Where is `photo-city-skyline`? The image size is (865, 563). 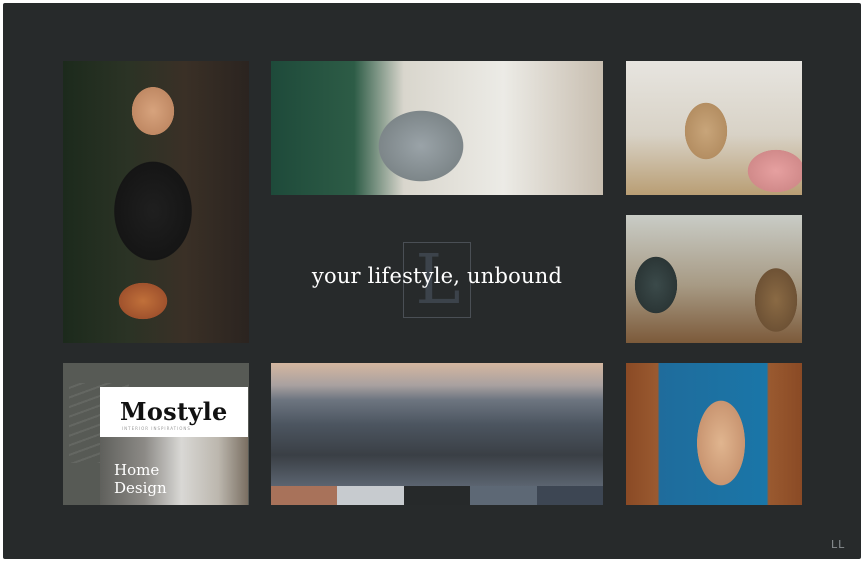
photo-city-skyline is located at coordinates (437, 424).